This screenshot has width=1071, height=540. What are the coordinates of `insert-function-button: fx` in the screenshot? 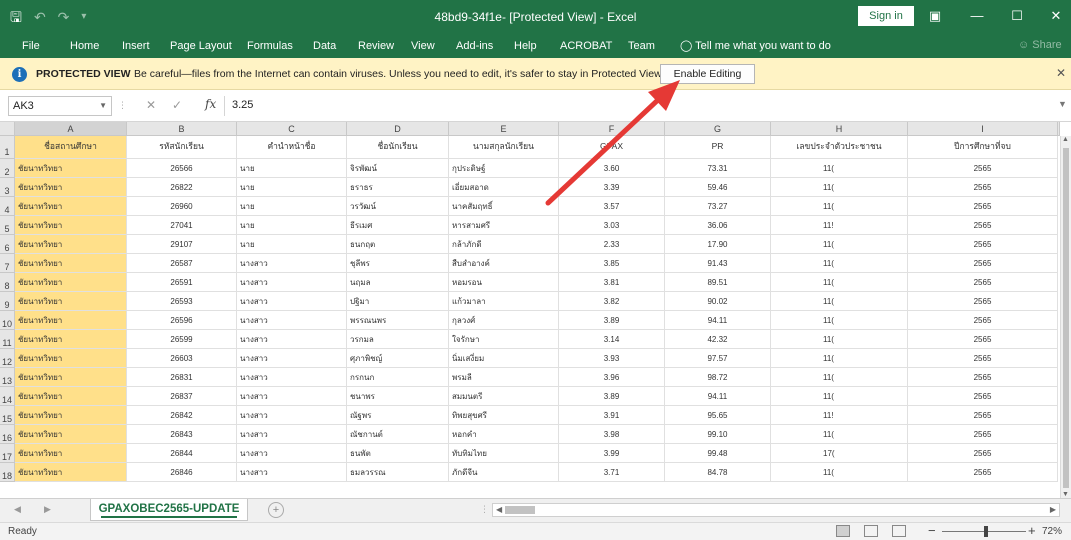 It's located at (210, 104).